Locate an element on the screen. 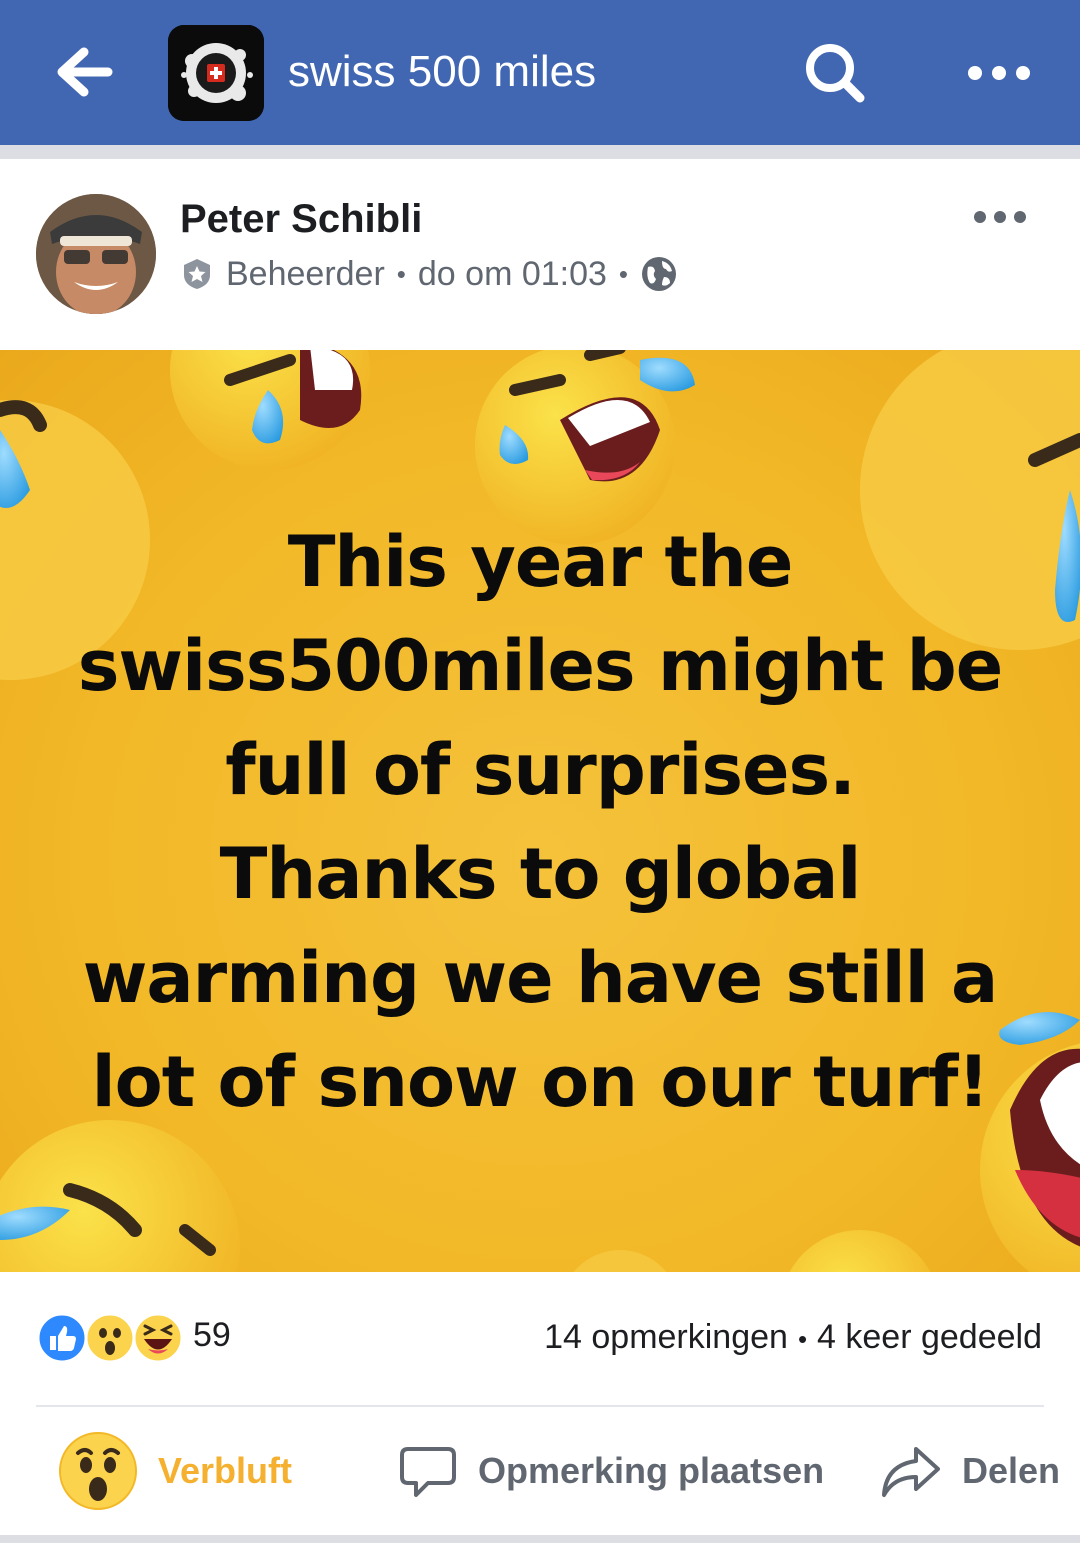 This screenshot has height=1543, width=1080. post-actions: Verbluft Opmerking plaatsen Delen is located at coordinates (540, 1471).